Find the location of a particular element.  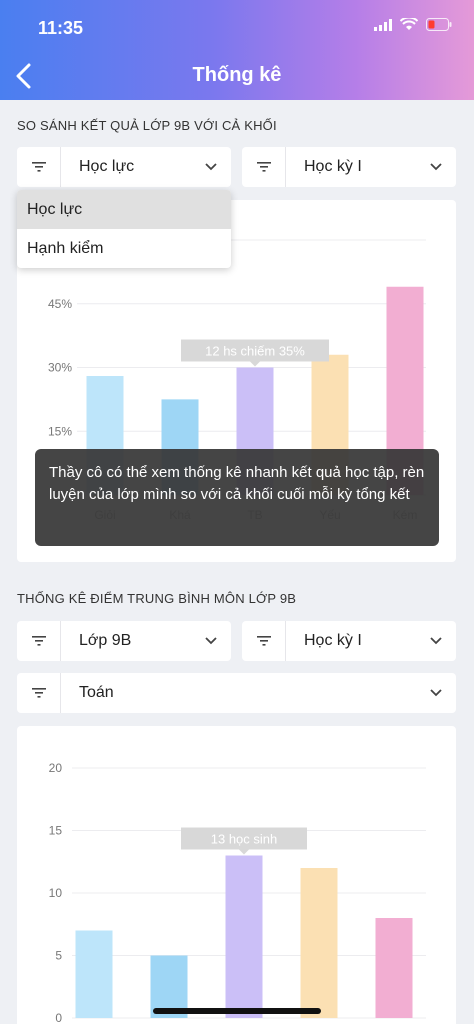

select-result-type-value: Học lực is located at coordinates (107, 166).